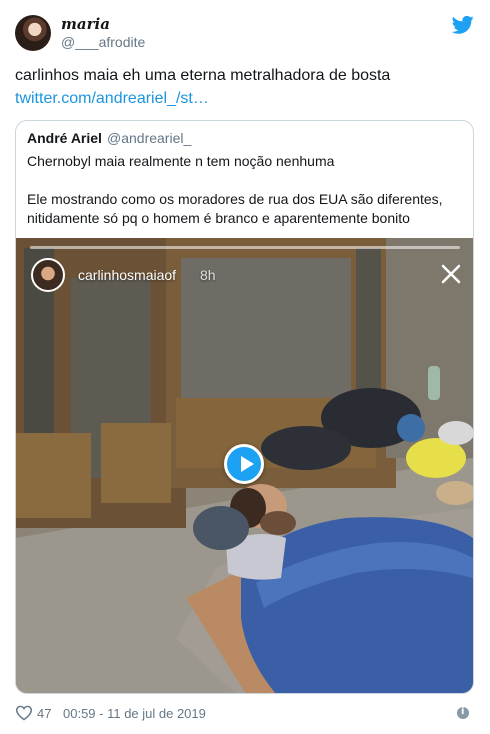 Image resolution: width=490 pixels, height=734 pixels. I want to click on story-time: 8h, so click(208, 275).